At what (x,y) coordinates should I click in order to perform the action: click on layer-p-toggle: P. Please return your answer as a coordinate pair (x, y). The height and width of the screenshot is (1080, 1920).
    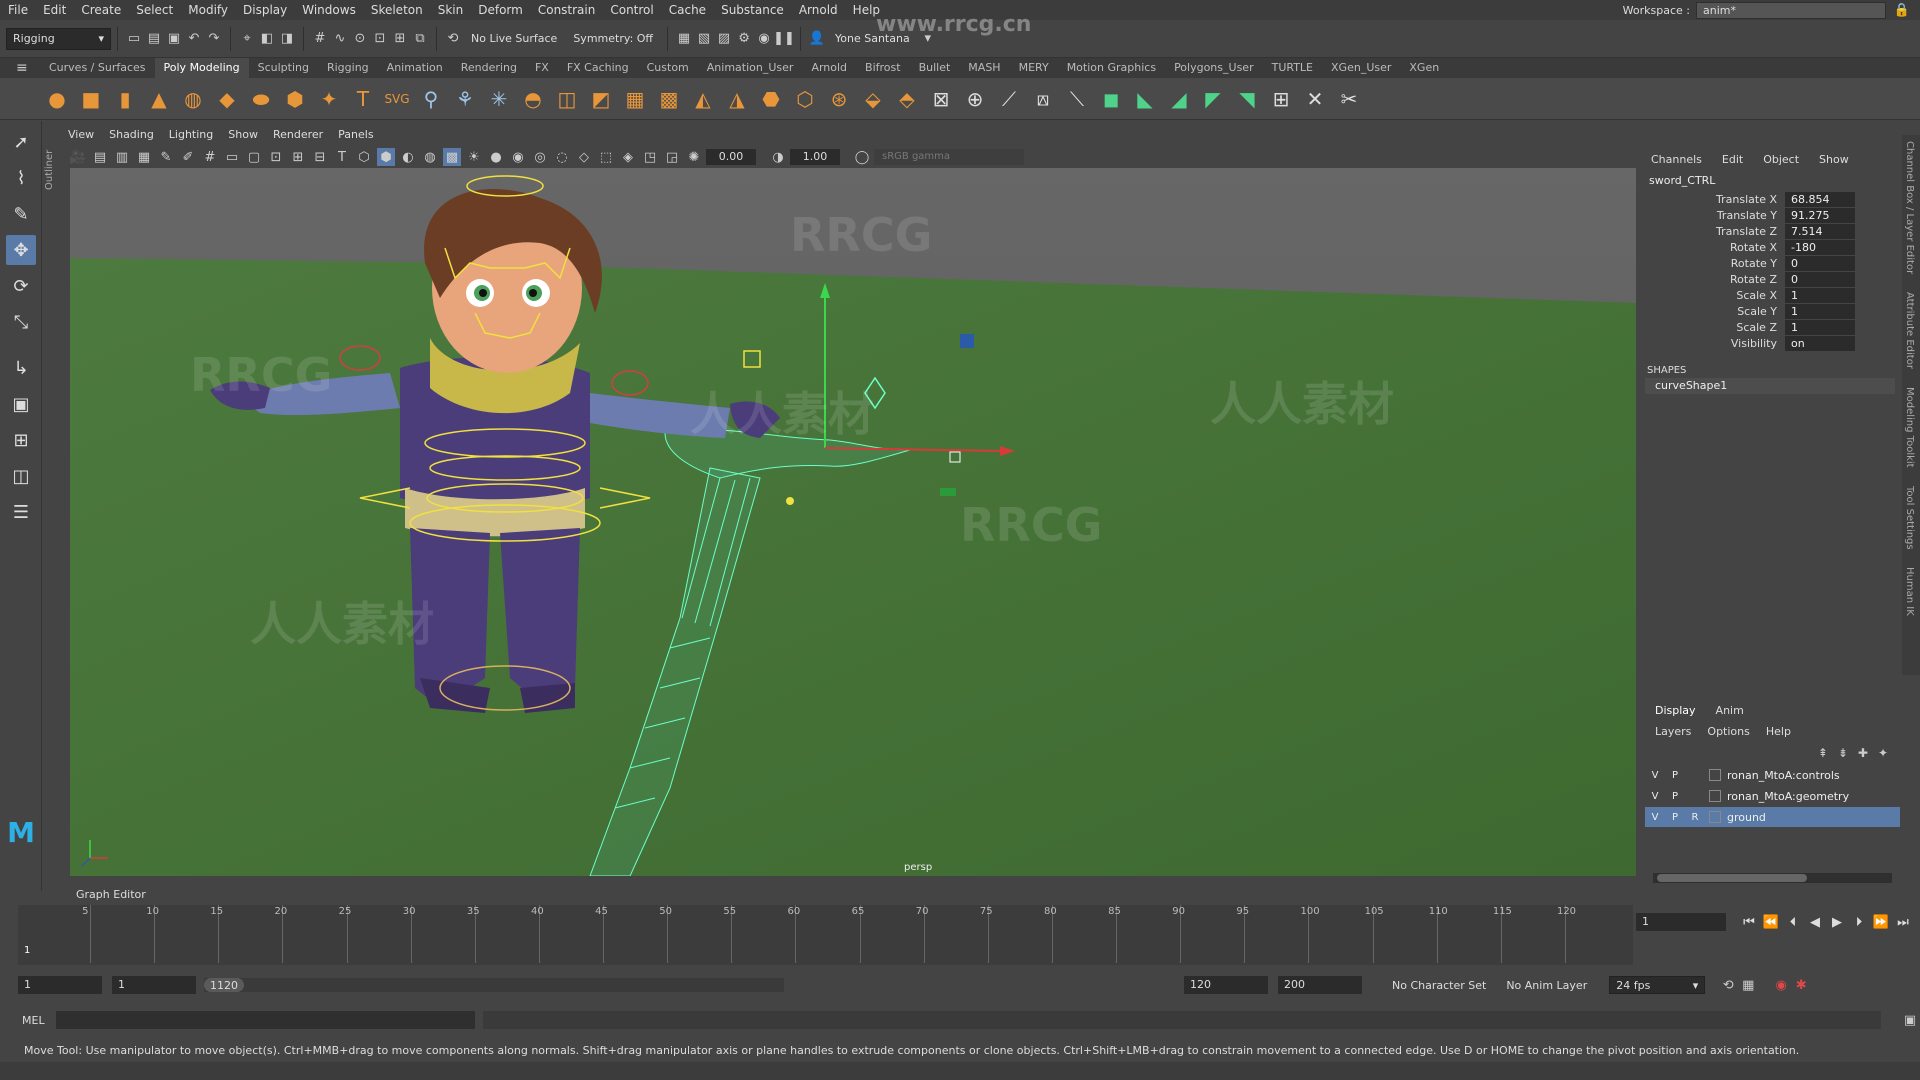
    Looking at the image, I should click on (1675, 796).